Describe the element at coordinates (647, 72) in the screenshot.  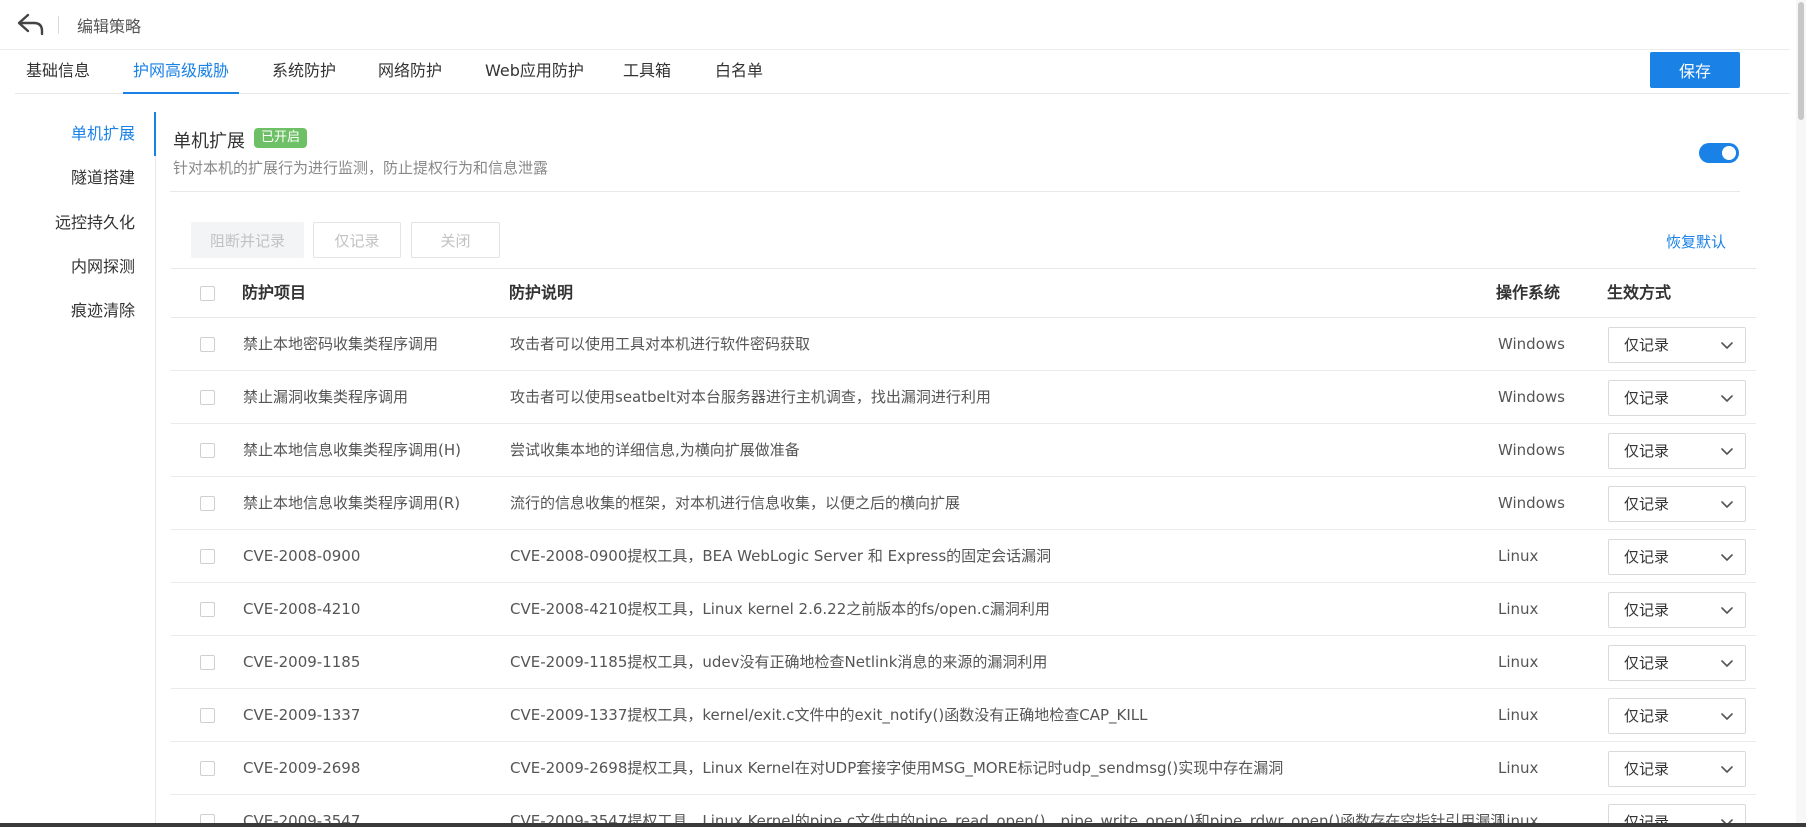
I see `tab-toolbox: 工具箱` at that location.